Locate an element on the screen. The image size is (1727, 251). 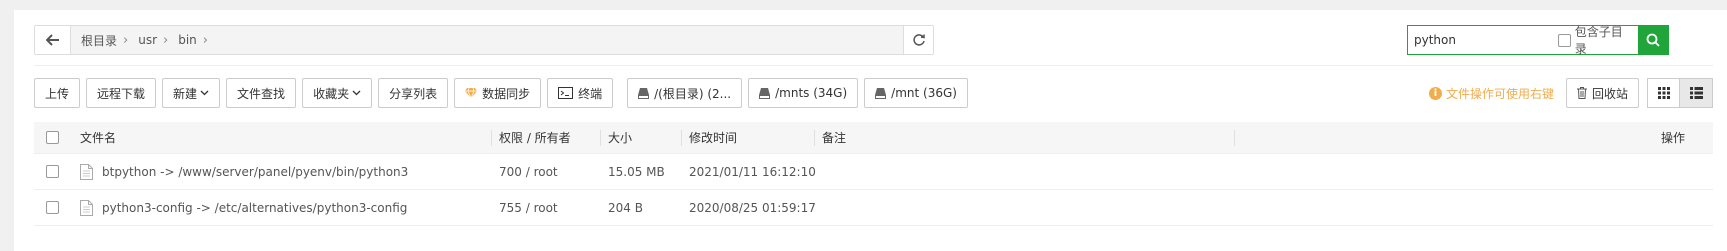
include-subdir-checkbox: 包含子目录 is located at coordinates (1596, 40).